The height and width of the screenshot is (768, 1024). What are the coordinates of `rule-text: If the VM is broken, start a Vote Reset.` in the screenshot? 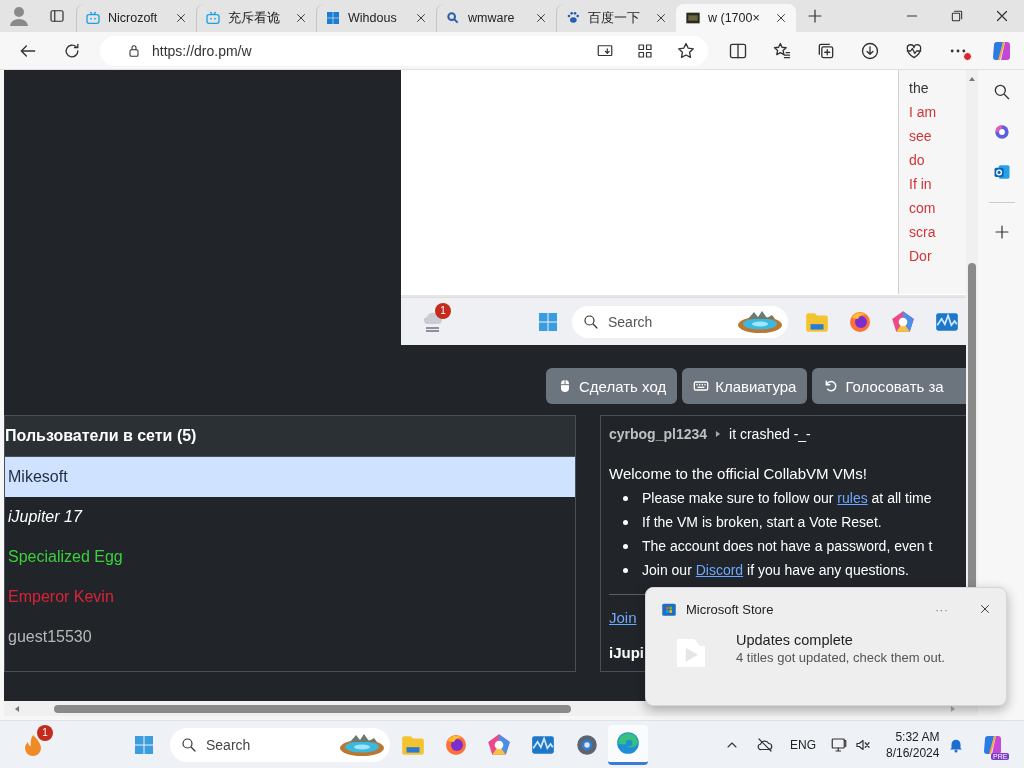 It's located at (762, 522).